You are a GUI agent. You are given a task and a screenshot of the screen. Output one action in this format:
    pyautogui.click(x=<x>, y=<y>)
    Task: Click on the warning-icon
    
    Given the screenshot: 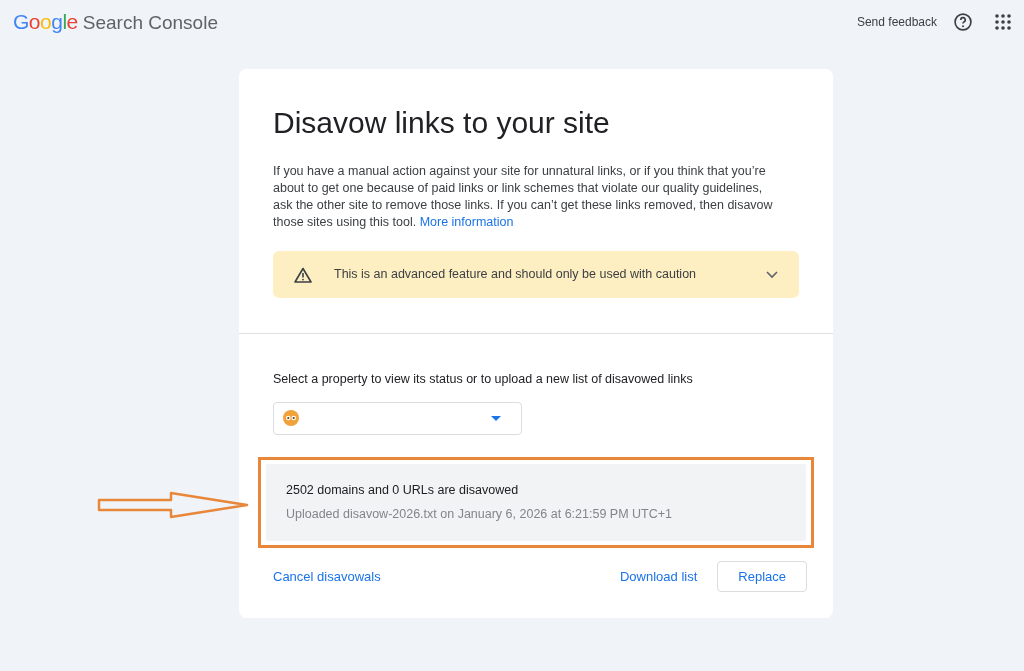 What is the action you would take?
    pyautogui.click(x=303, y=274)
    